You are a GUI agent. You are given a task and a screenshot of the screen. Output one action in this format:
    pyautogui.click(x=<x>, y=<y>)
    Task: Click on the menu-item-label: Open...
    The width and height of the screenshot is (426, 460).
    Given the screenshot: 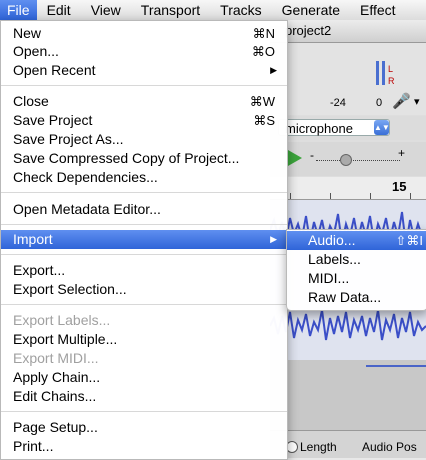 What is the action you would take?
    pyautogui.click(x=36, y=51)
    